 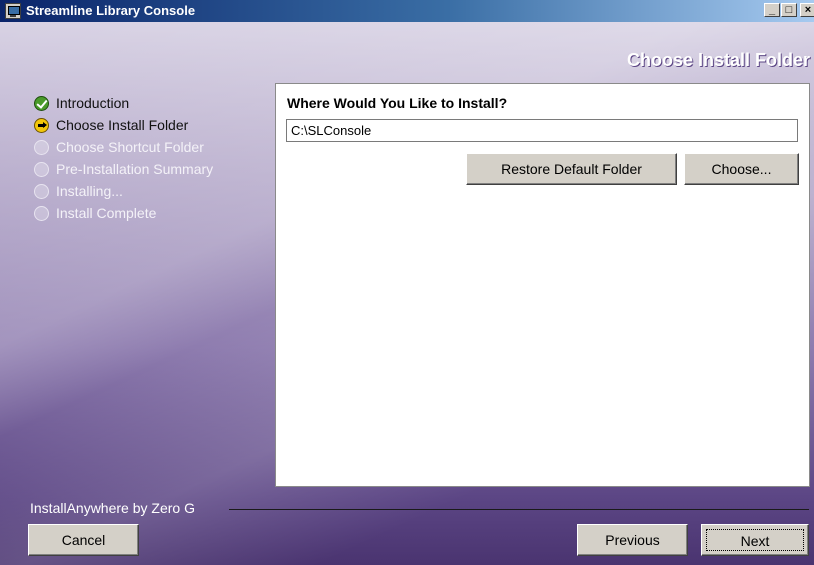 I want to click on next-button-label: Next, so click(x=755, y=540).